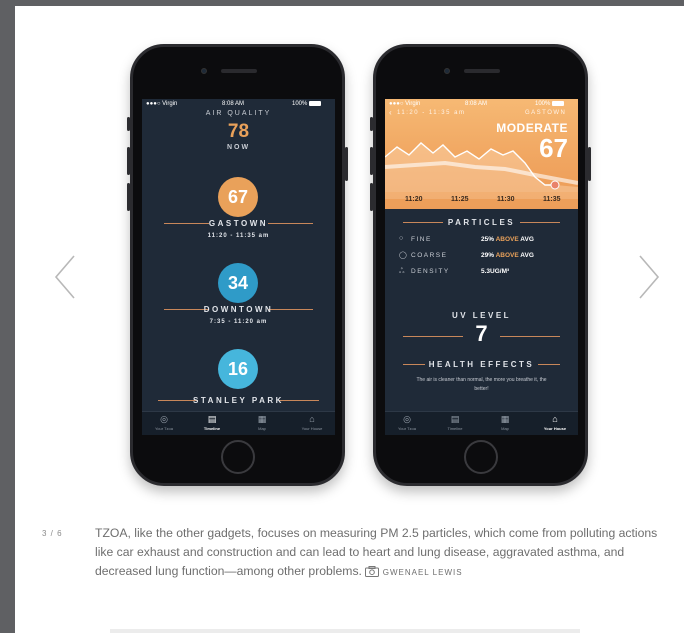  Describe the element at coordinates (414, 199) in the screenshot. I see `tick-label: 11:20` at that location.